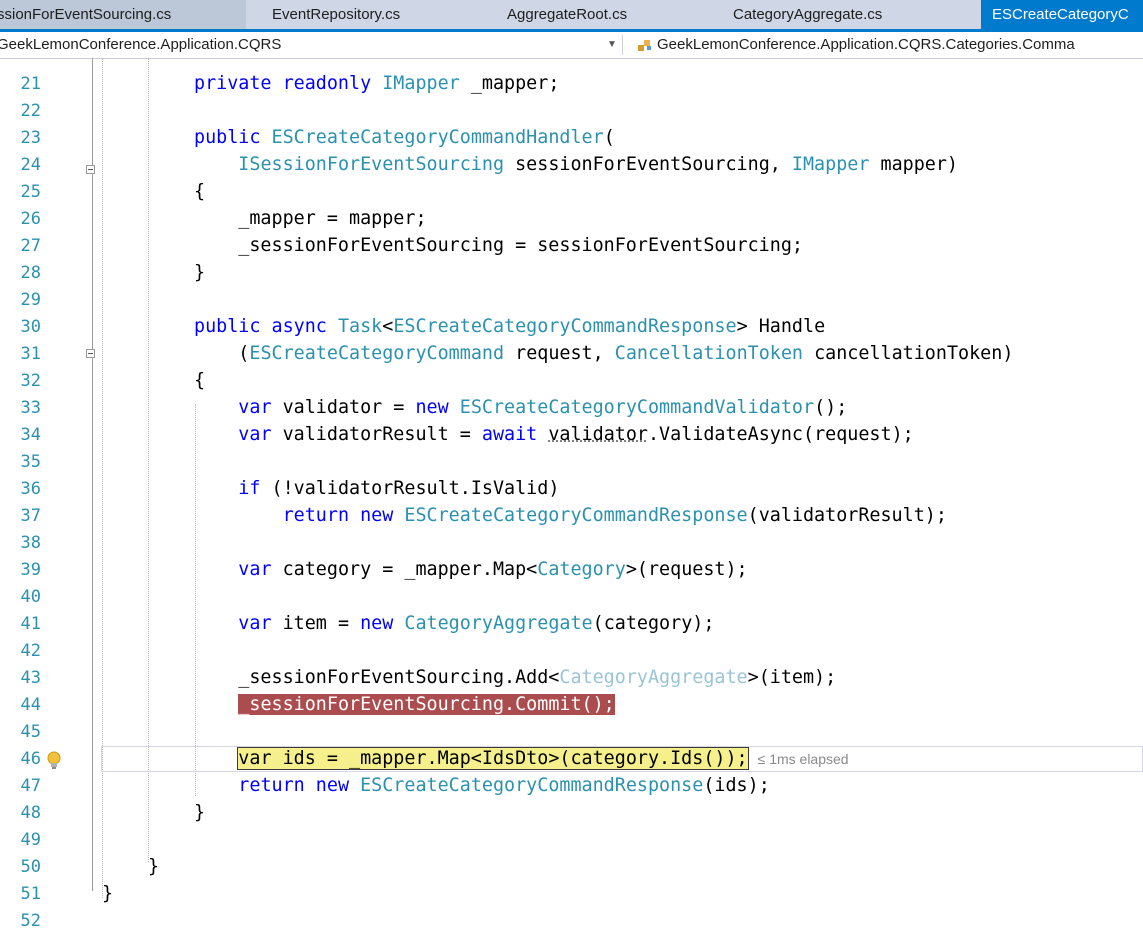 This screenshot has width=1143, height=929. I want to click on code-token: category = _mapper.Map<, so click(404, 569).